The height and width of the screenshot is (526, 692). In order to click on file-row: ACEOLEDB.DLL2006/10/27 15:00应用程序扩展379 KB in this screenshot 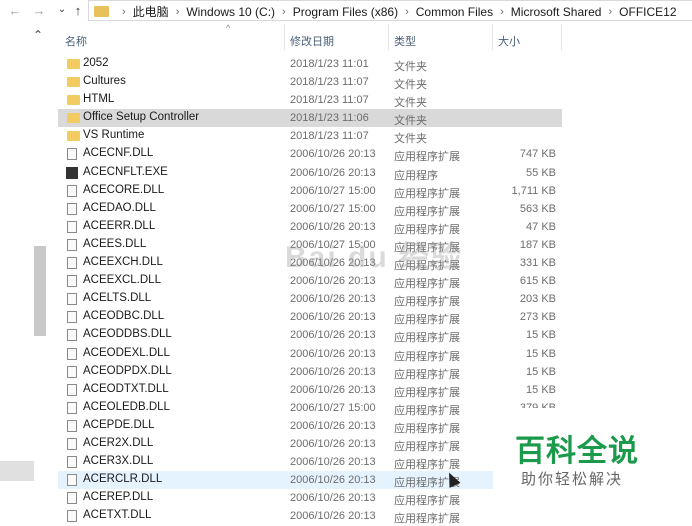, I will do `click(310, 408)`.